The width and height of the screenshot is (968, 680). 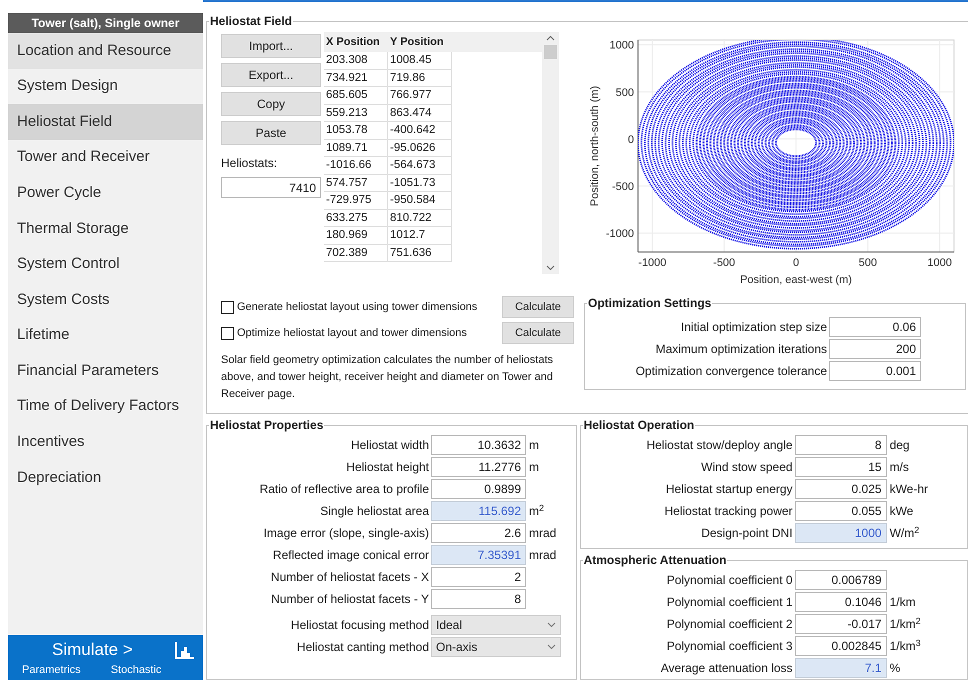 What do you see at coordinates (105, 23) in the screenshot?
I see `project-title: Tower (salt), Single owner` at bounding box center [105, 23].